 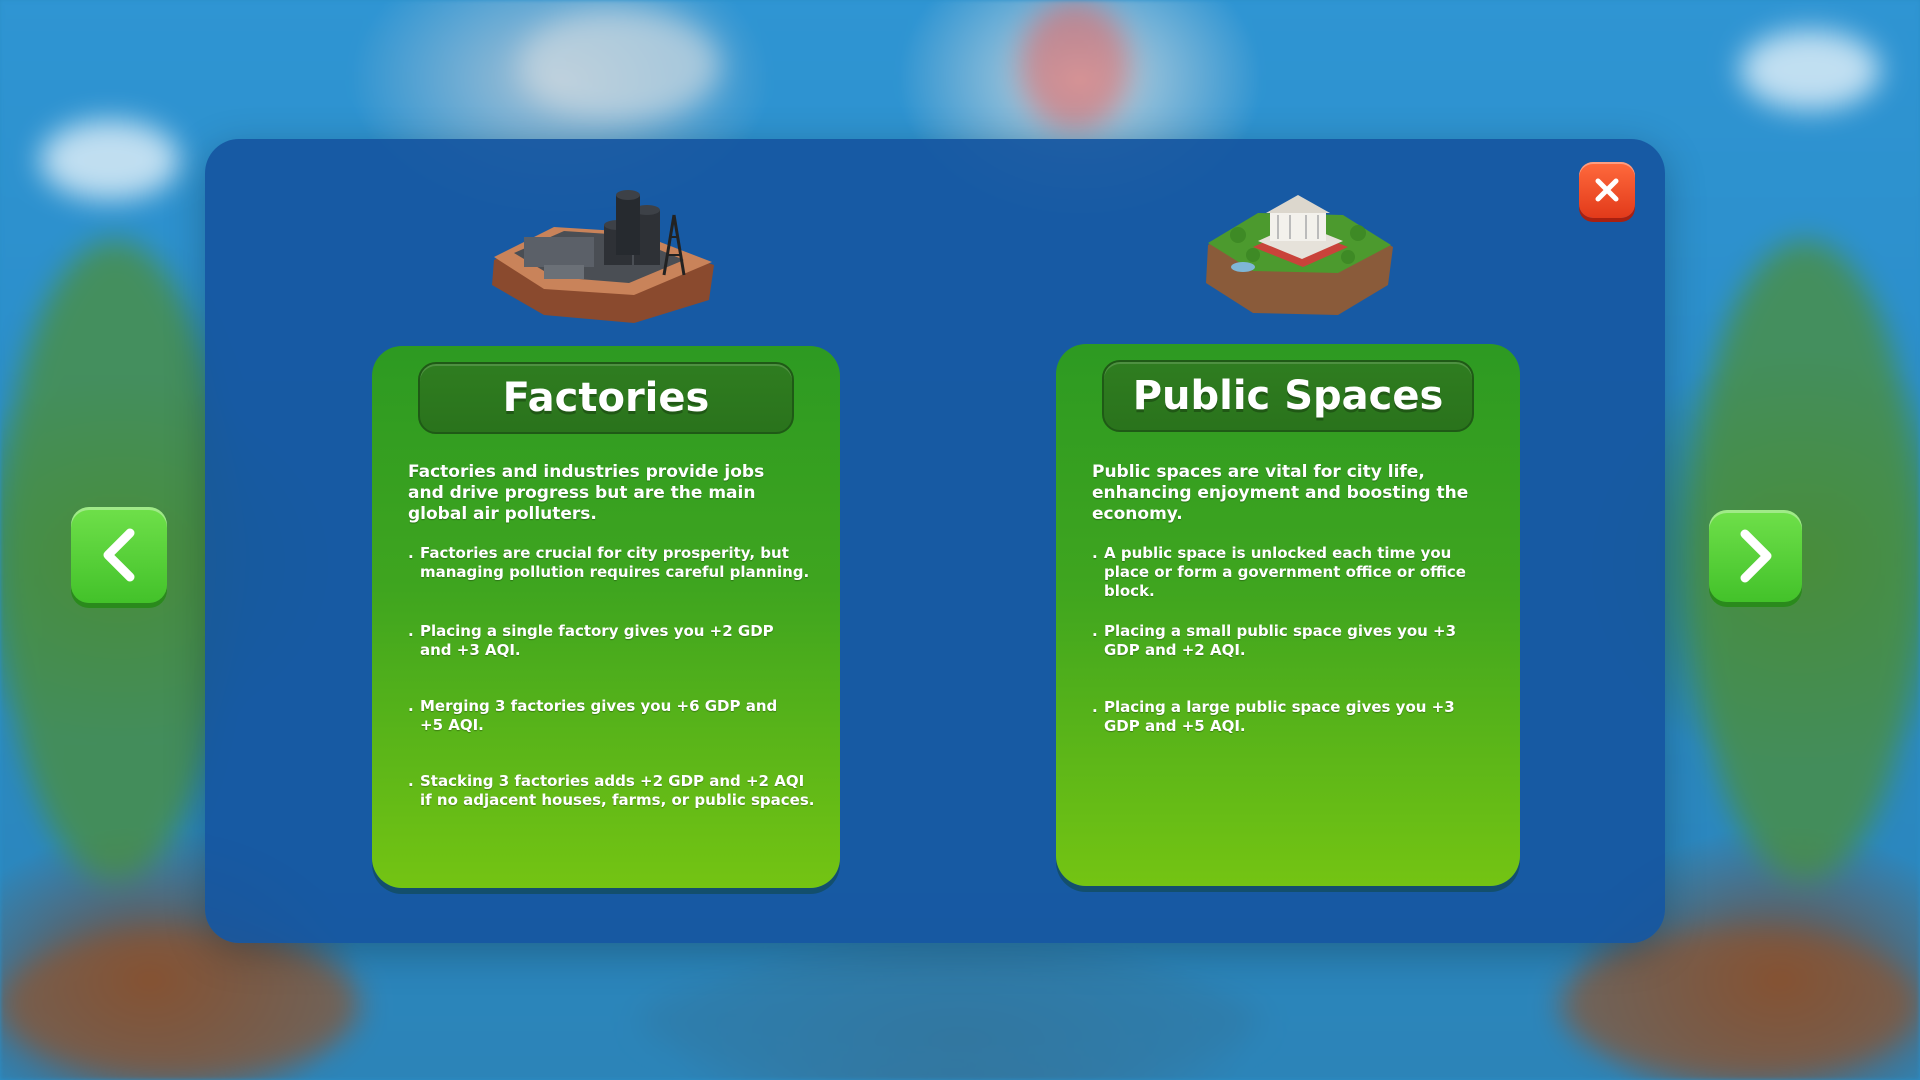 I want to click on previous-button, so click(x=119, y=555).